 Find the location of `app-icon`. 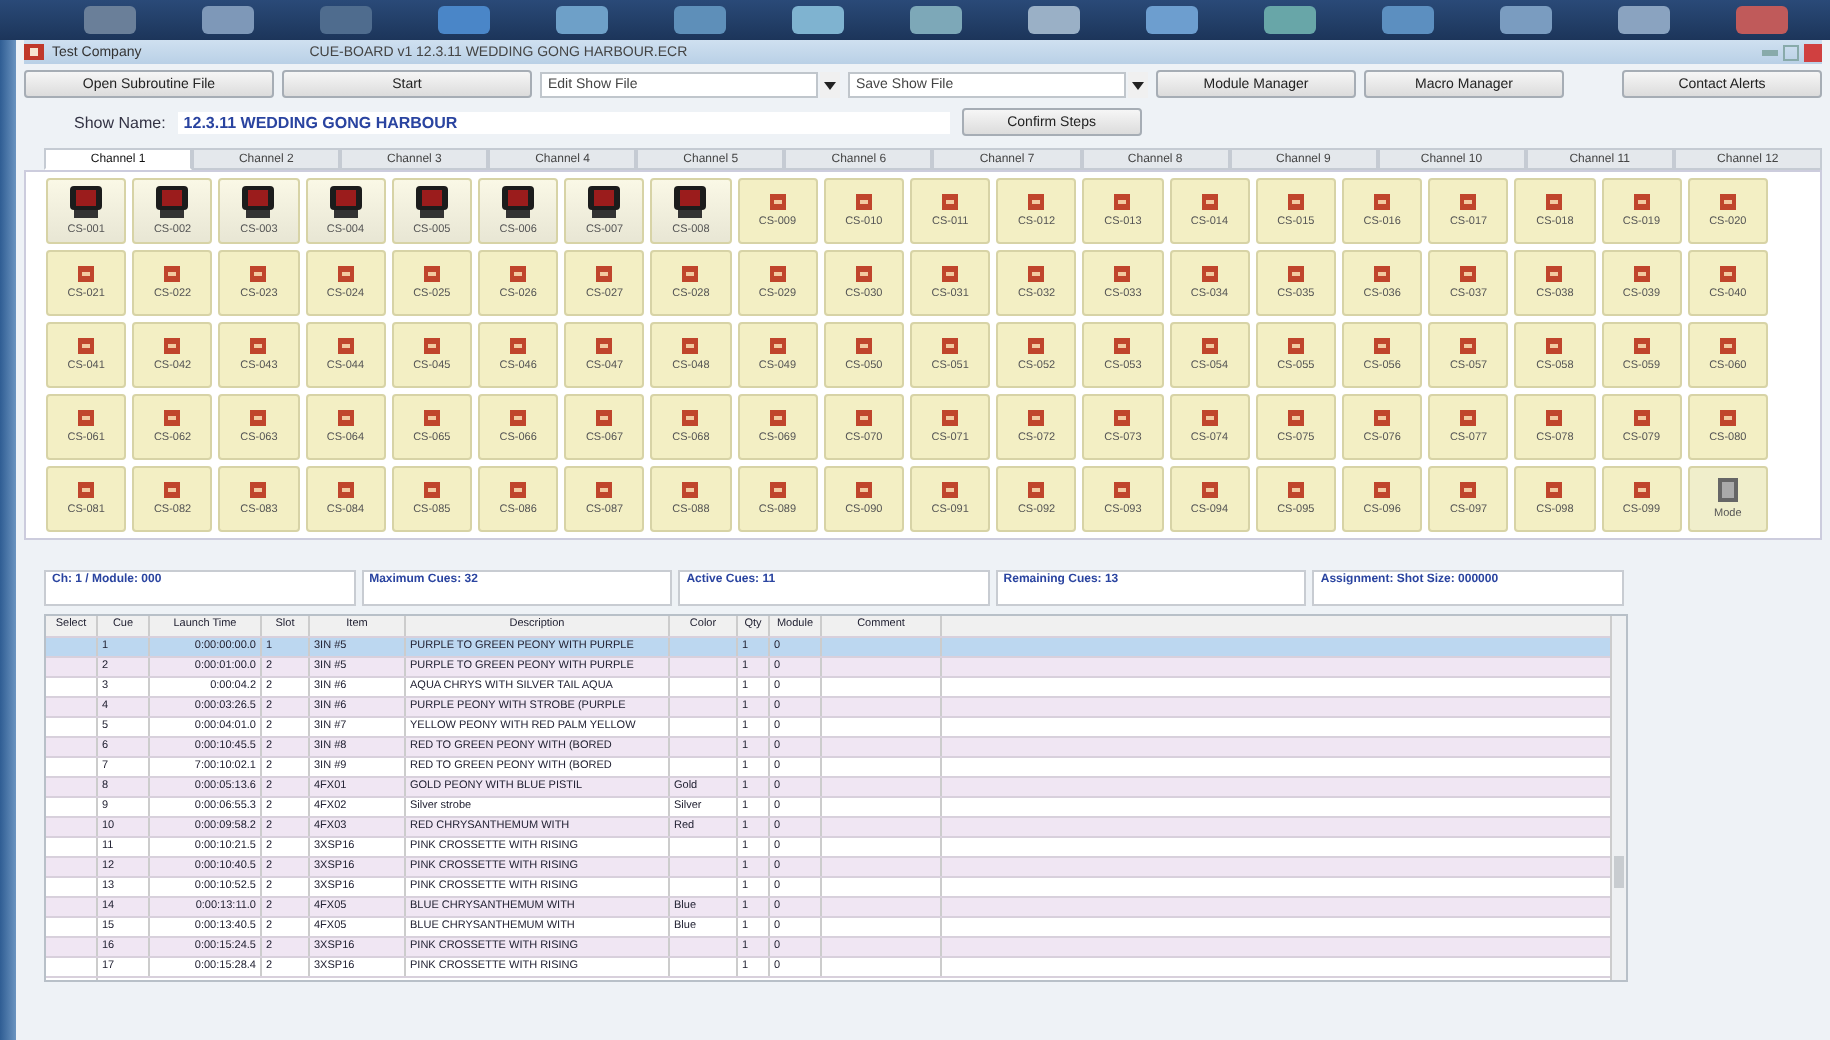

app-icon is located at coordinates (34, 52).